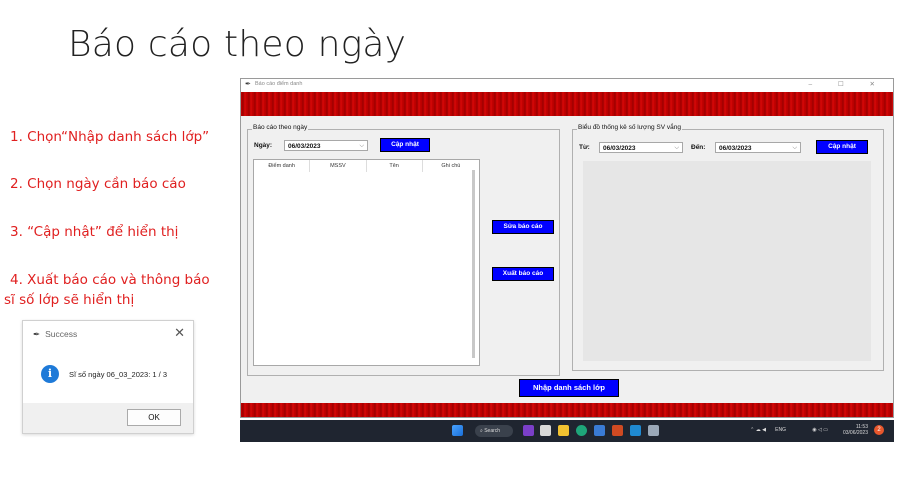 The height and width of the screenshot is (480, 904). What do you see at coordinates (50, 374) in the screenshot?
I see `info-icon: i` at bounding box center [50, 374].